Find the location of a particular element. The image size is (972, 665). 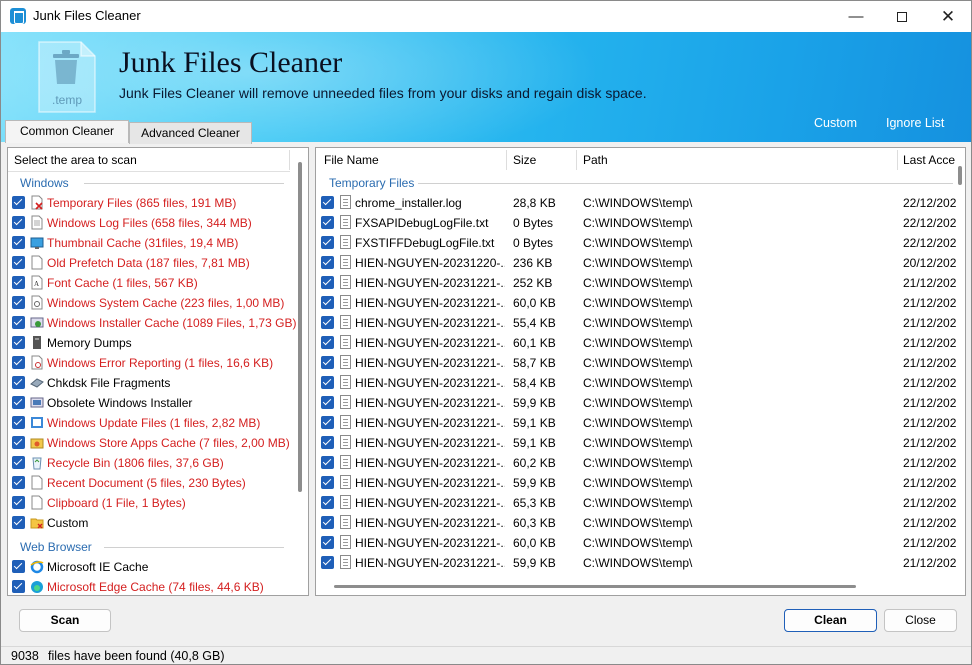

log-file-icon is located at coordinates (37, 222).